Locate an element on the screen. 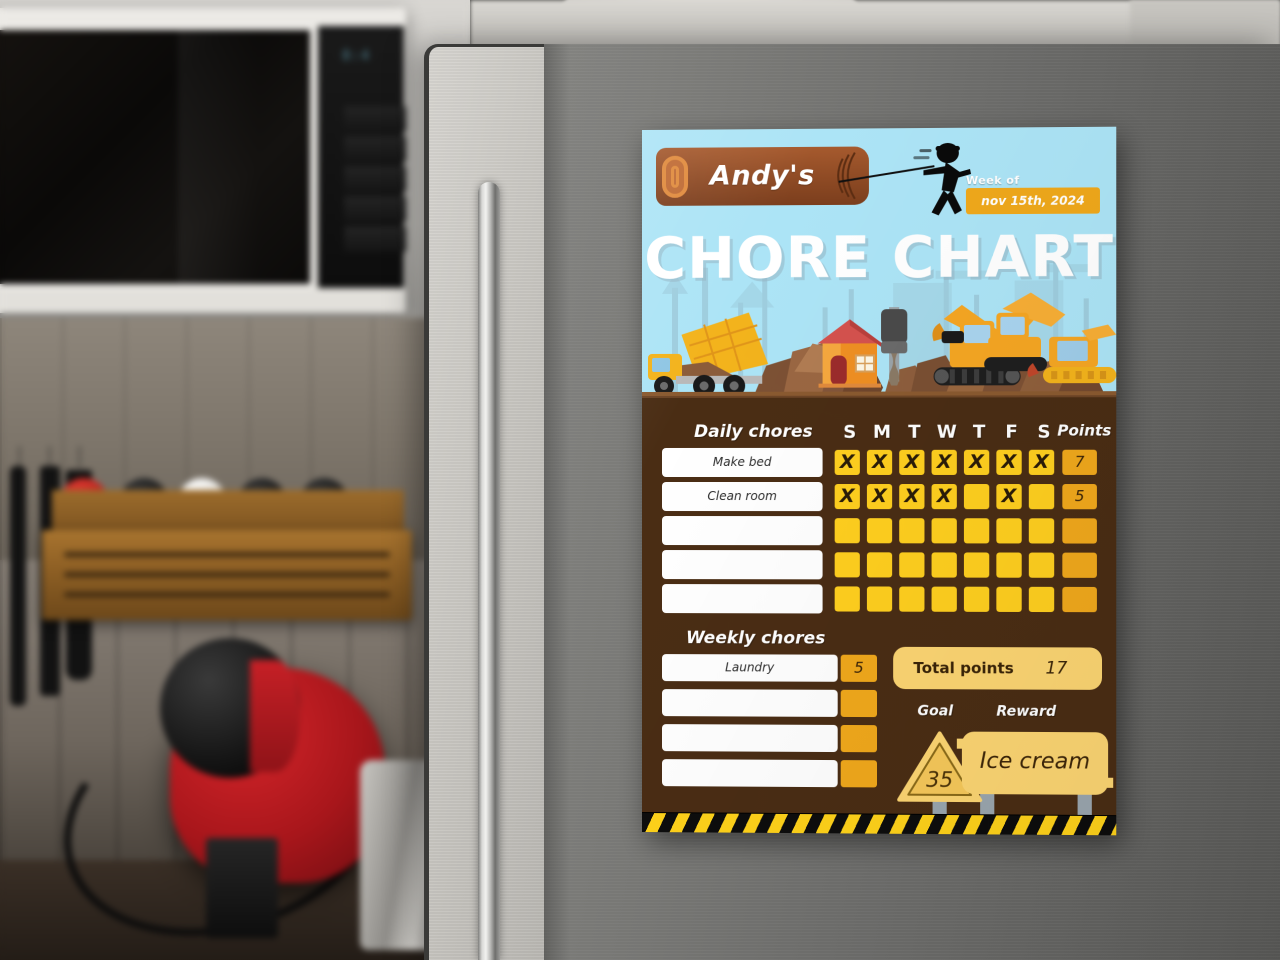 The width and height of the screenshot is (1280, 960). week-of-field: nov 15th, 2024 is located at coordinates (1032, 201).